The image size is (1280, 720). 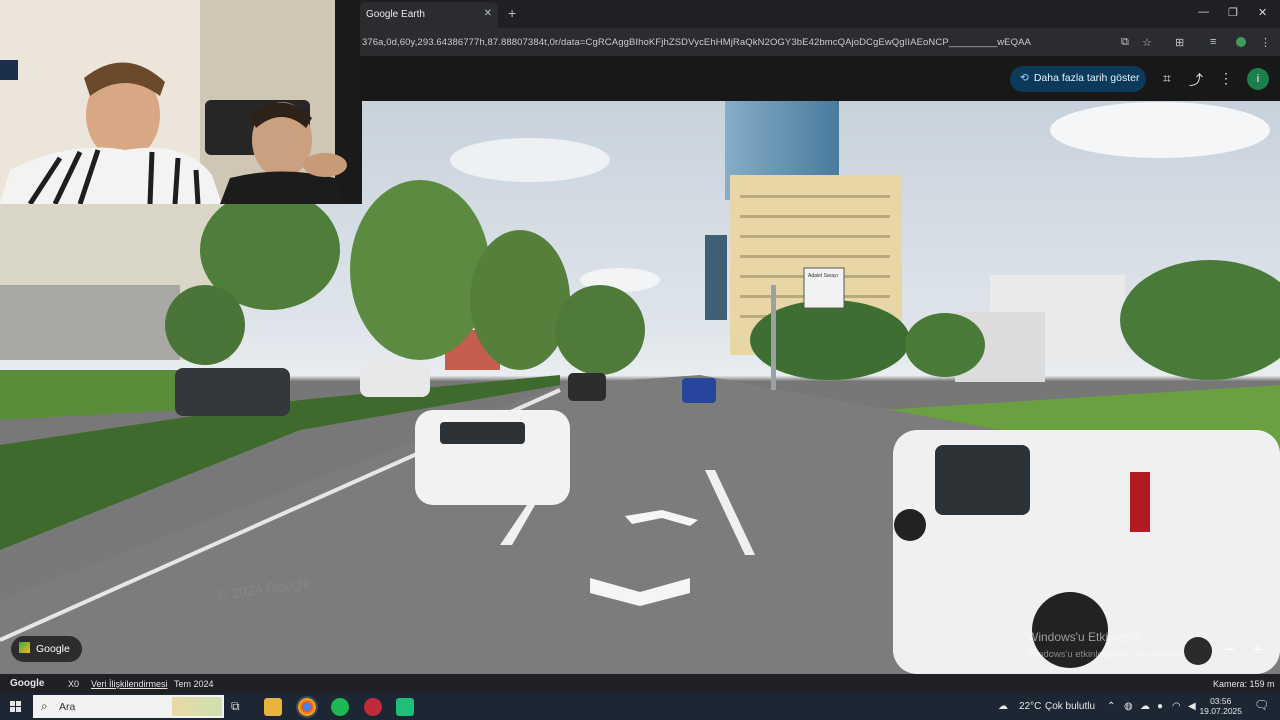 What do you see at coordinates (1125, 42) in the screenshot?
I see `cast-icon: ⧉` at bounding box center [1125, 42].